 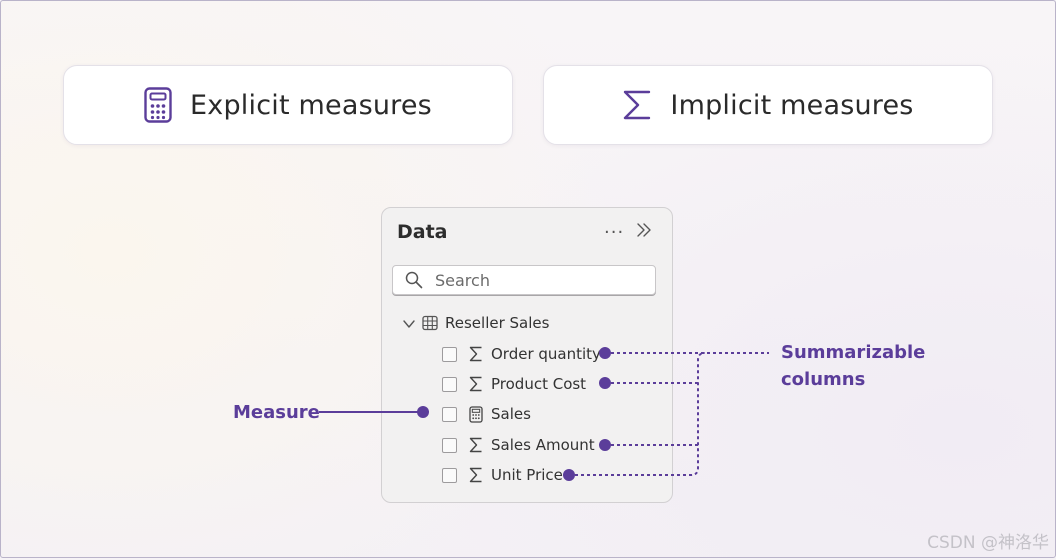 I want to click on implicit-measures-title: Implicit measures, so click(x=792, y=105).